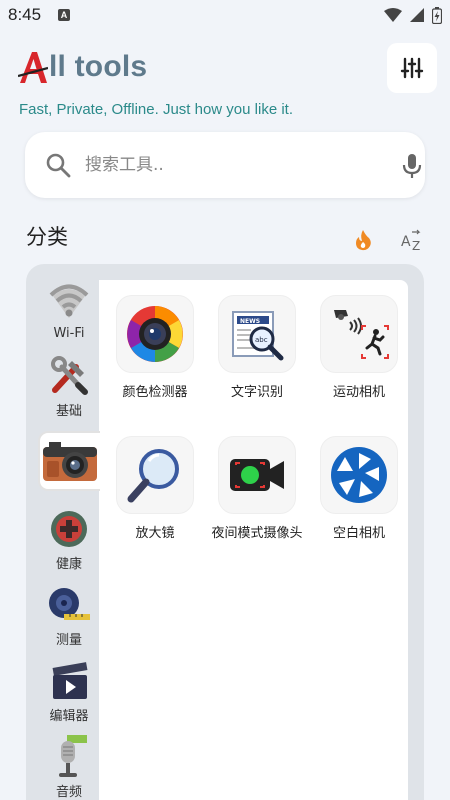  I want to click on logo-letter-a, so click(33, 67).